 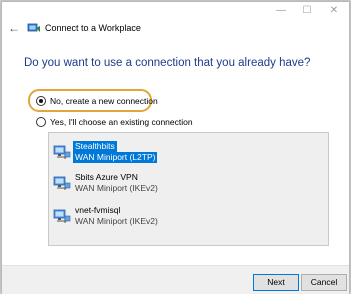 What do you see at coordinates (98, 210) in the screenshot?
I see `connection-name: vnet-fvmisql` at bounding box center [98, 210].